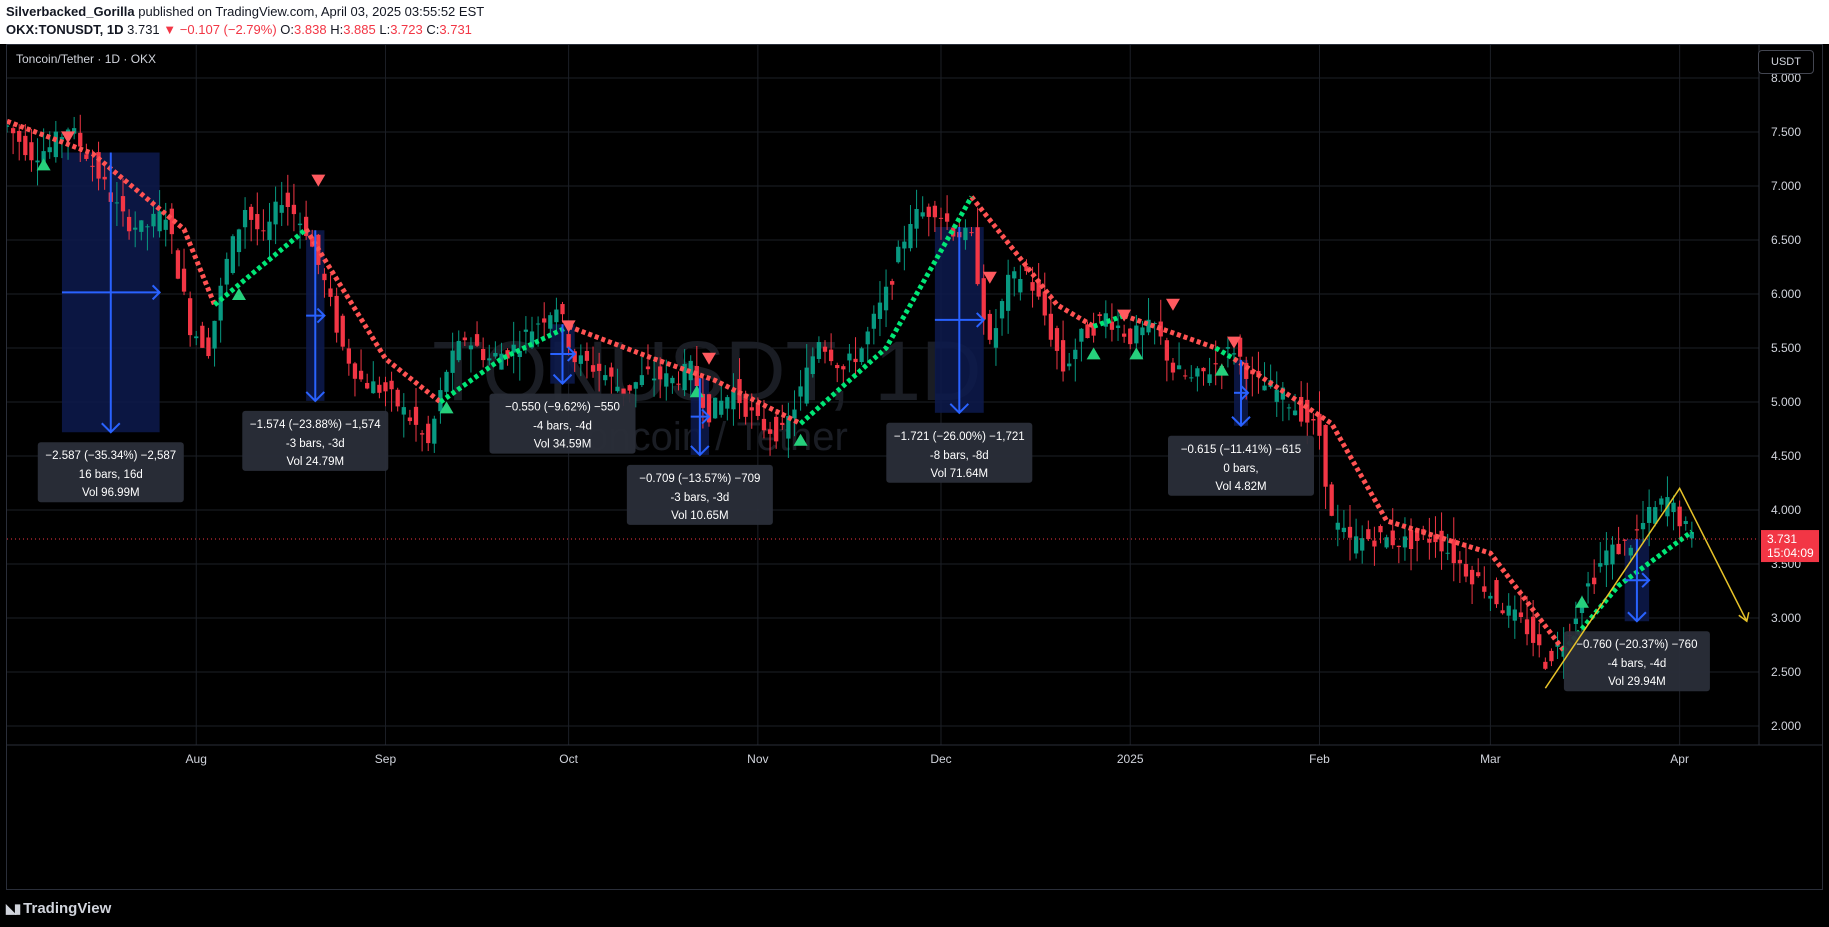 Image resolution: width=1829 pixels, height=927 pixels. Describe the element at coordinates (315, 425) in the screenshot. I see `measure-change-label: −1.574 (−23.88%) −1,574` at that location.